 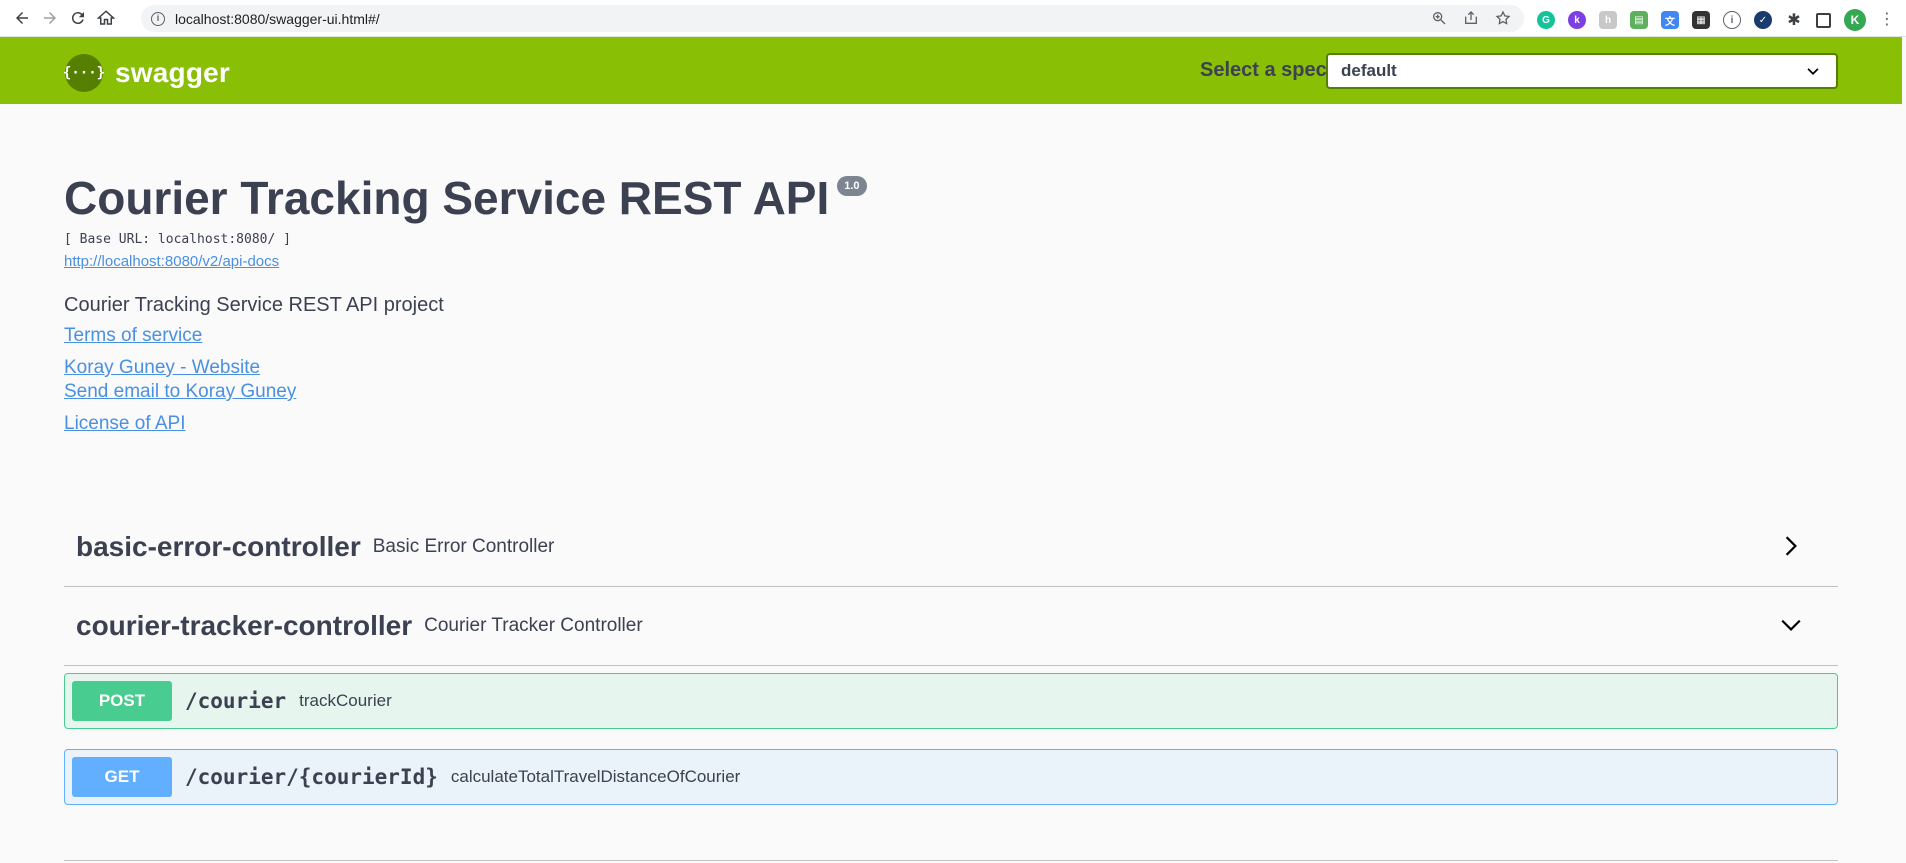 I want to click on translate-extension-icon: 文, so click(x=1670, y=20).